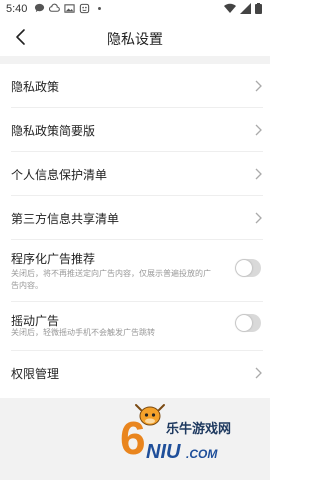 This screenshot has height=480, width=320. What do you see at coordinates (54, 7) in the screenshot?
I see `cloud-icon` at bounding box center [54, 7].